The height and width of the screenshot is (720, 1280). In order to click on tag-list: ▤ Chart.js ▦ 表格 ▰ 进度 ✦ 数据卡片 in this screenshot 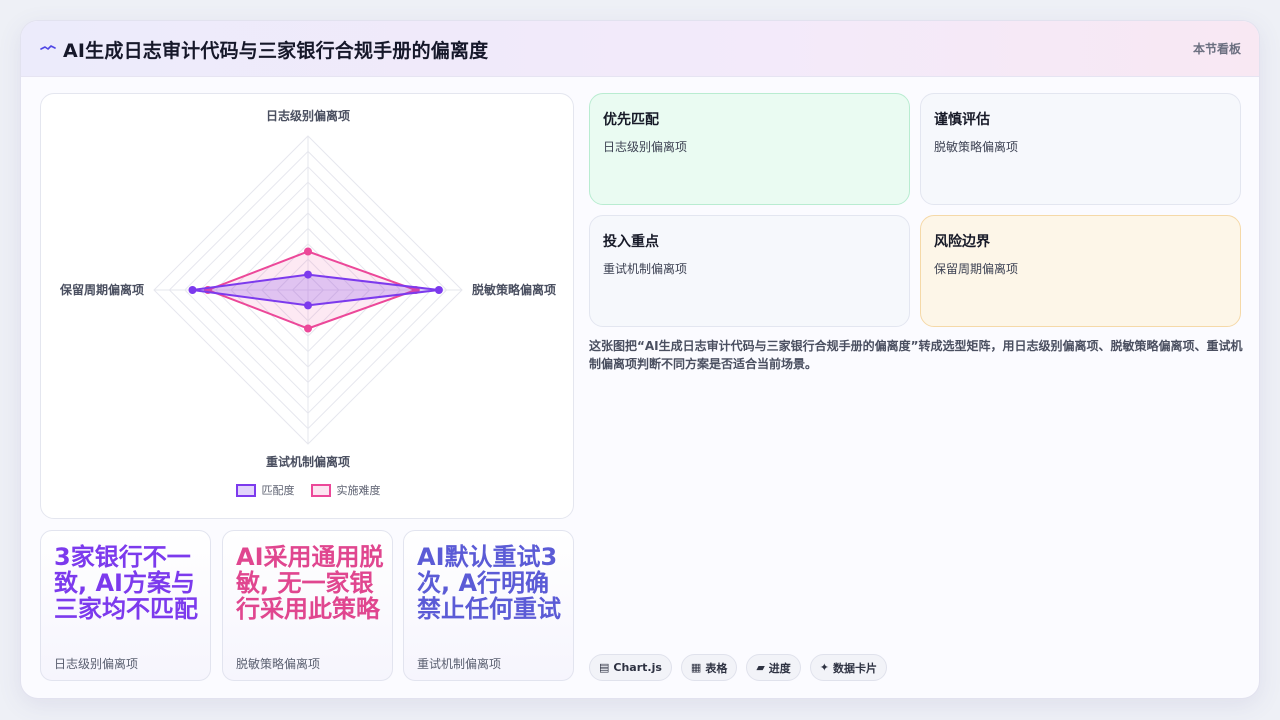, I will do `click(738, 667)`.